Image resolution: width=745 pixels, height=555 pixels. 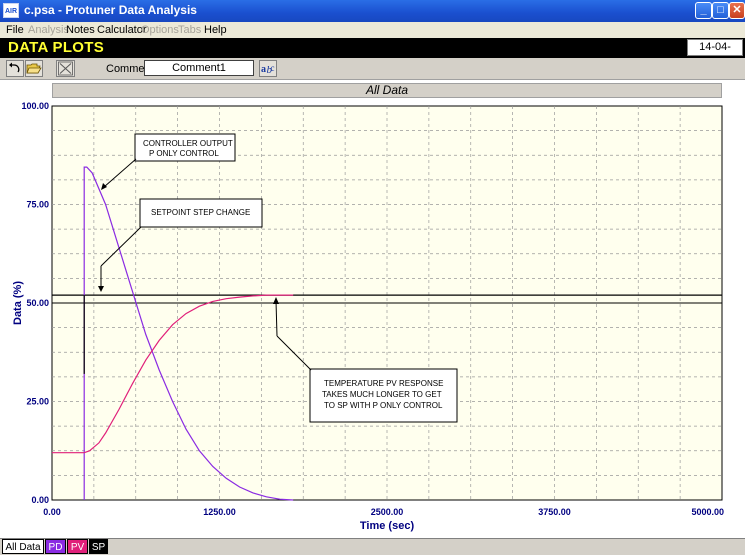 What do you see at coordinates (188, 143) in the screenshot?
I see `annotation-line: CONTROLLER OUTPUT` at bounding box center [188, 143].